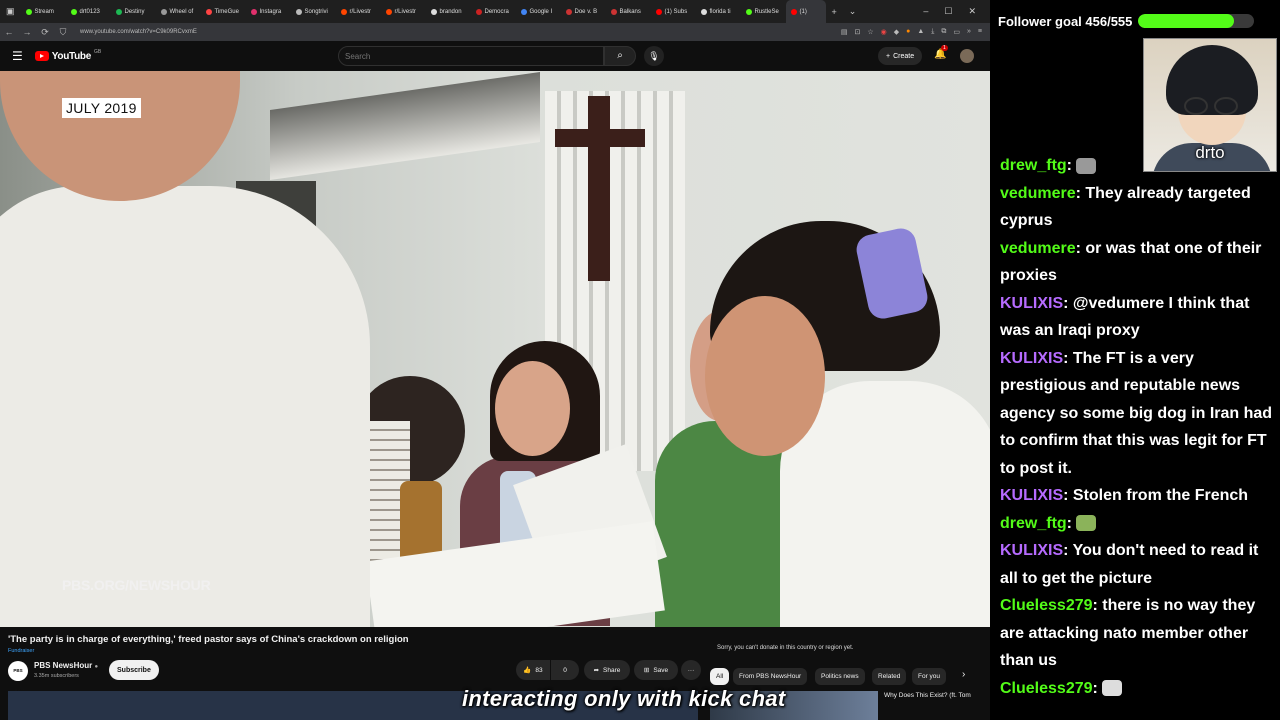  Describe the element at coordinates (969, 32) in the screenshot. I see `more-chevron-icon: »` at that location.